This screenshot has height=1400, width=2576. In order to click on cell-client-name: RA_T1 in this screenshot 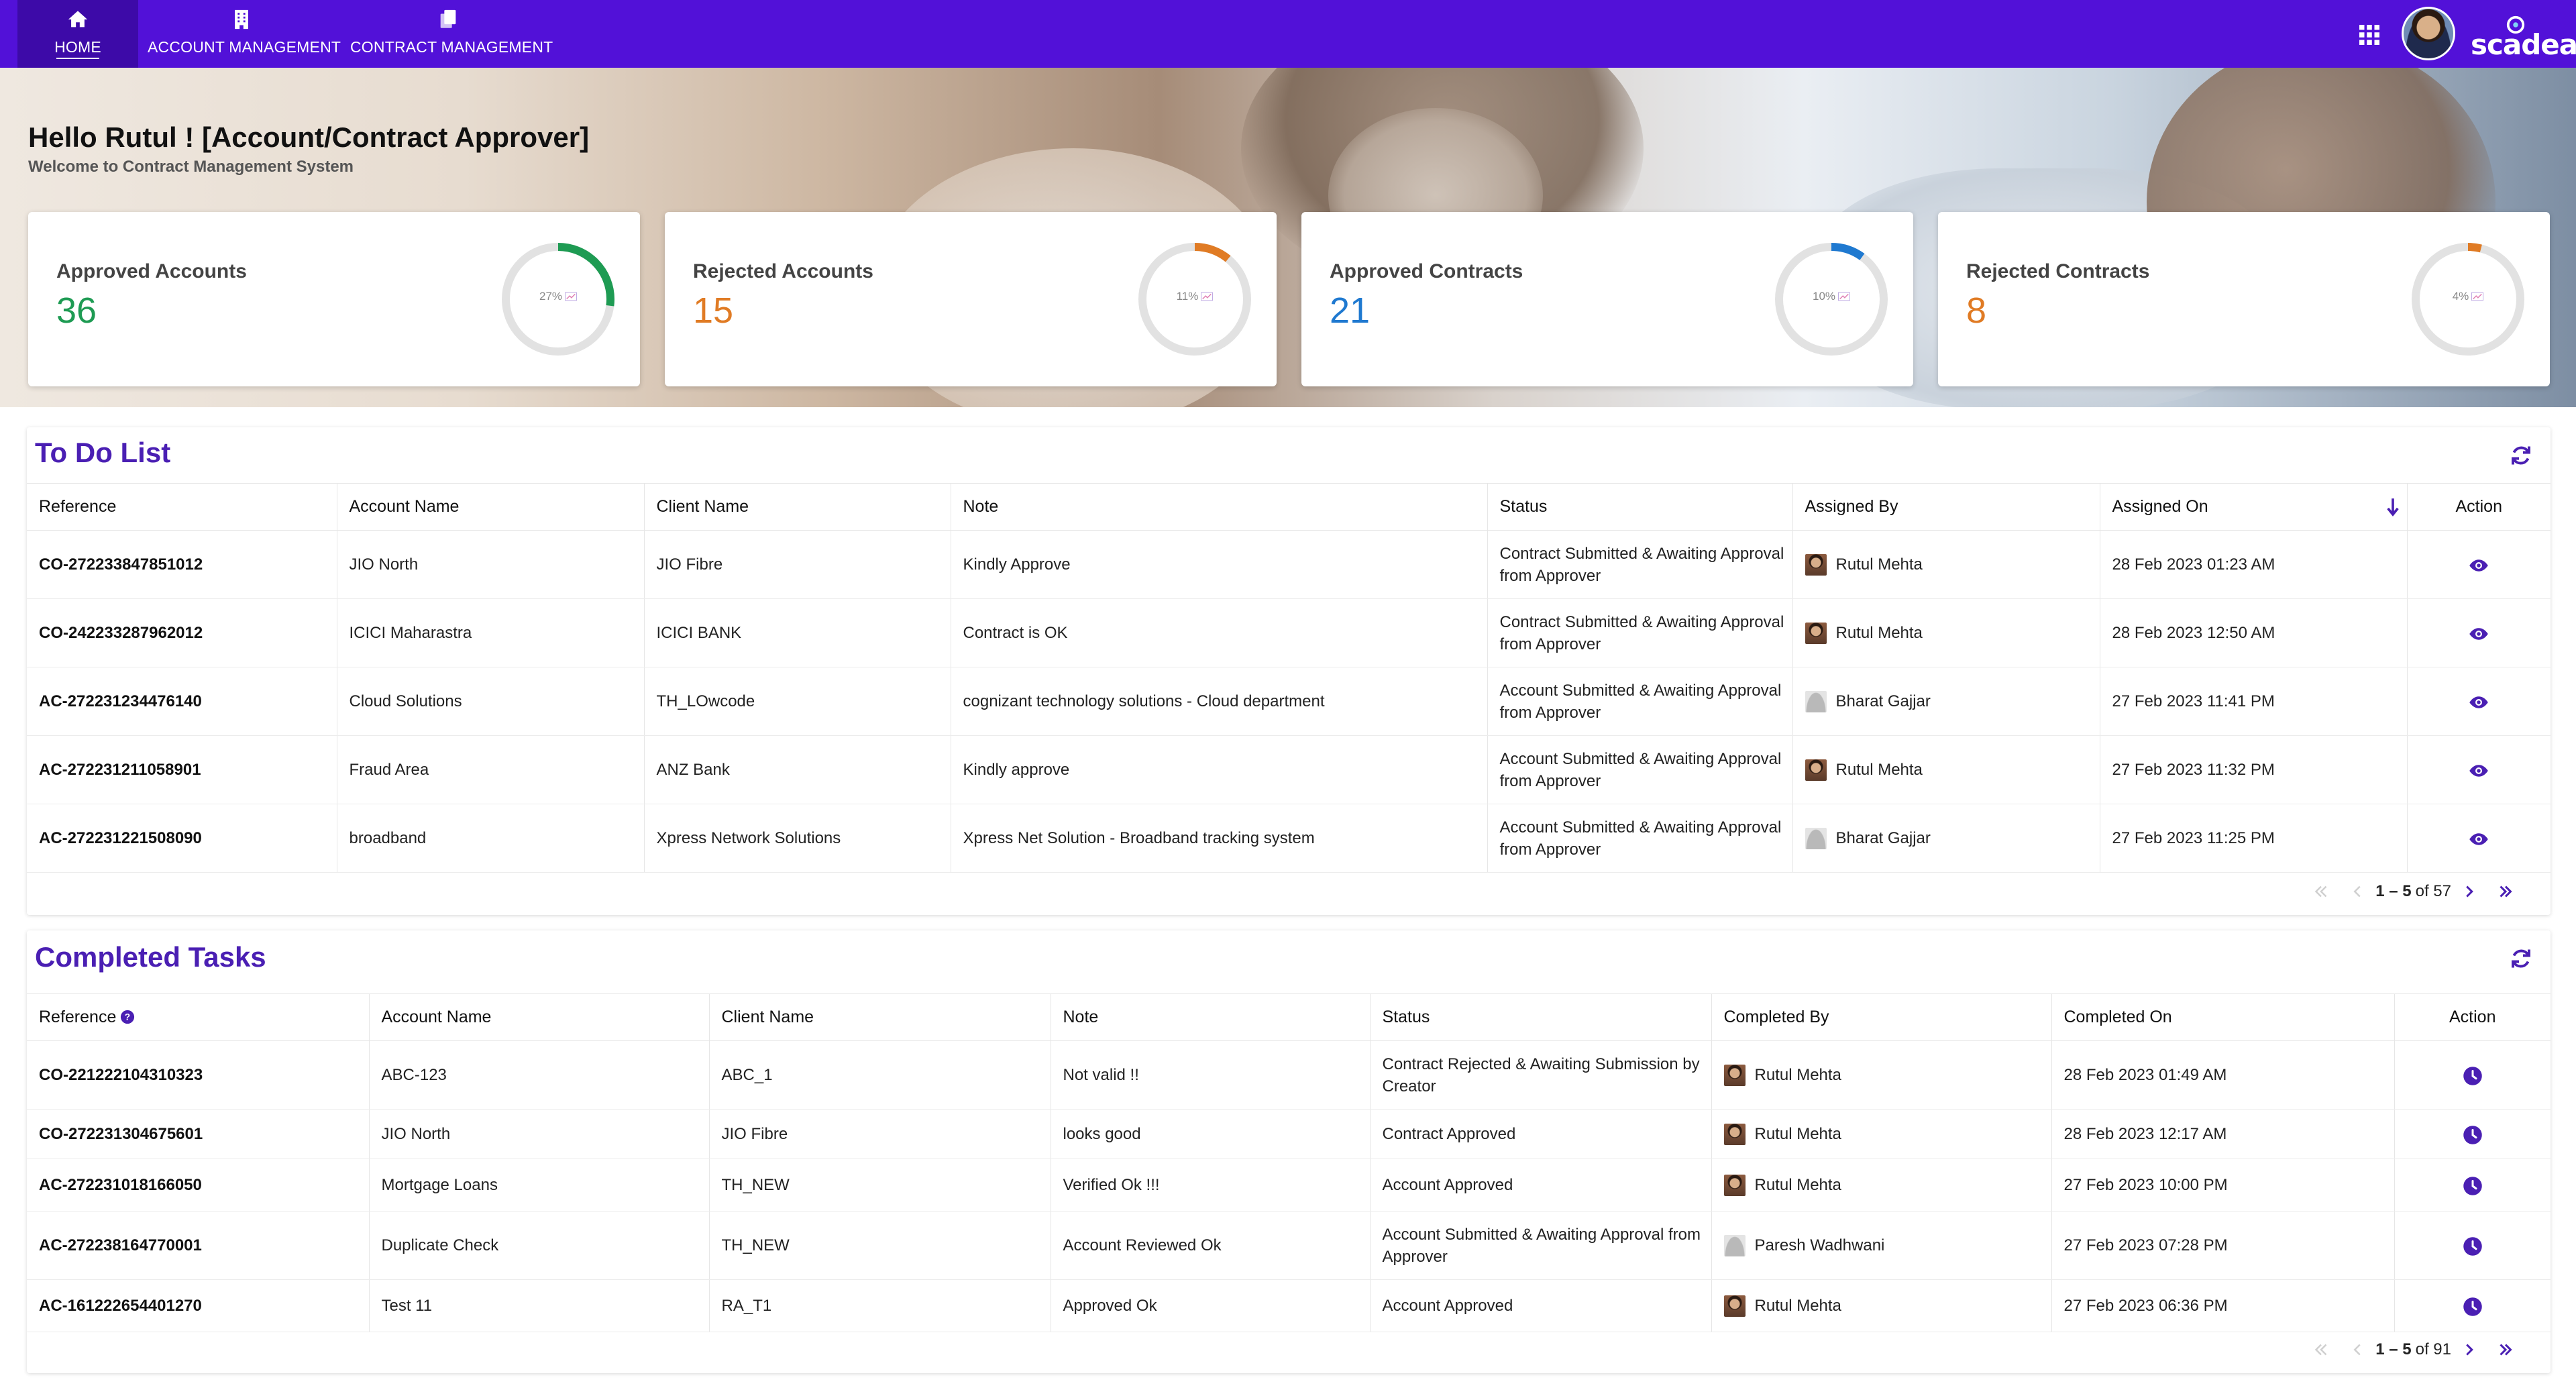, I will do `click(880, 1305)`.